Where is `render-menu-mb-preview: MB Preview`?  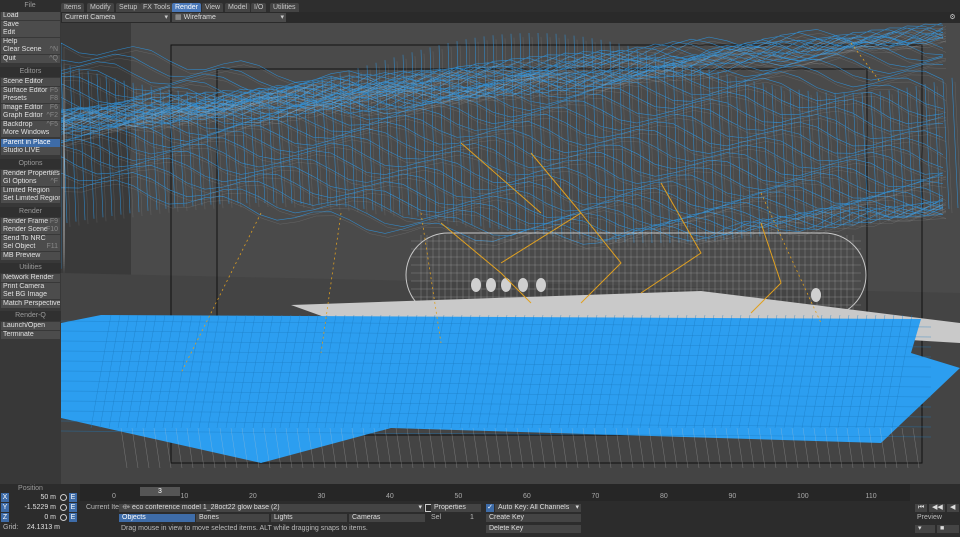
render-menu-mb-preview: MB Preview is located at coordinates (30, 255).